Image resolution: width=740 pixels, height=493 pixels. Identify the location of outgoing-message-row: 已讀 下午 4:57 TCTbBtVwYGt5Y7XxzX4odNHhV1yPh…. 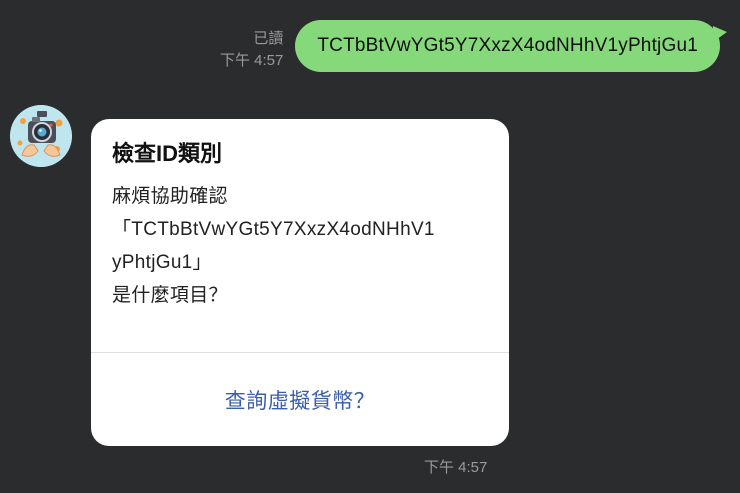
(473, 46).